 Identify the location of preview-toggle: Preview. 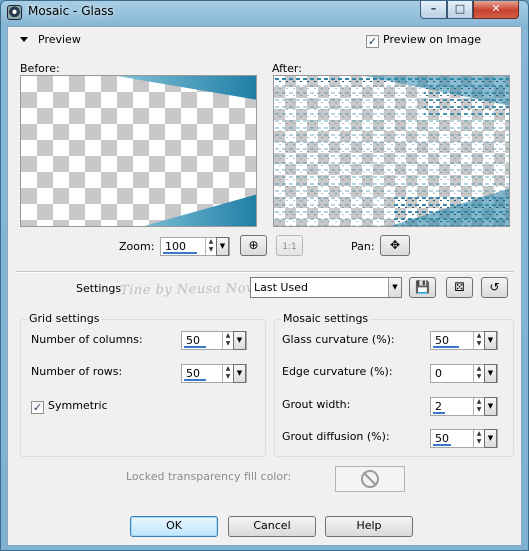
(50, 39).